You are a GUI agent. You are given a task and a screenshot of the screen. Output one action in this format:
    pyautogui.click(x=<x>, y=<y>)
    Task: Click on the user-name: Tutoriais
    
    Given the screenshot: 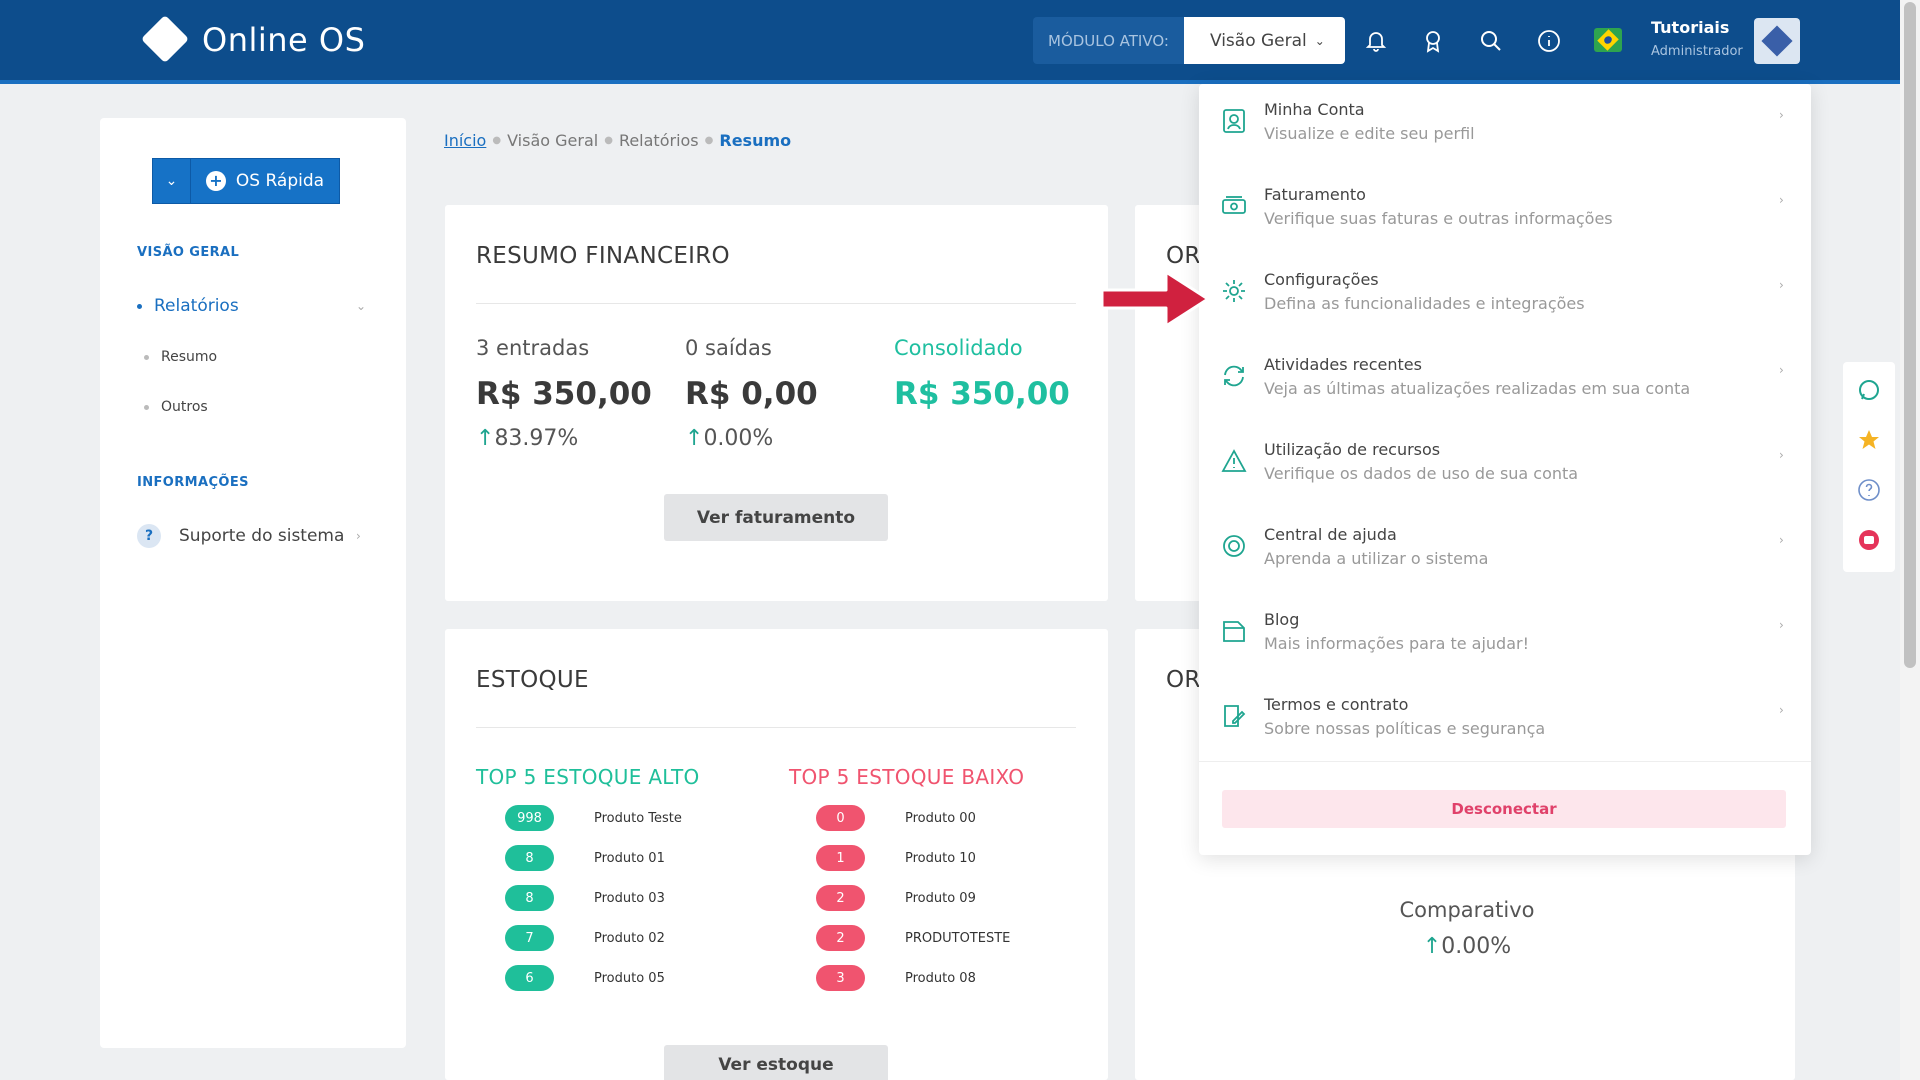 What is the action you would take?
    pyautogui.click(x=1690, y=27)
    